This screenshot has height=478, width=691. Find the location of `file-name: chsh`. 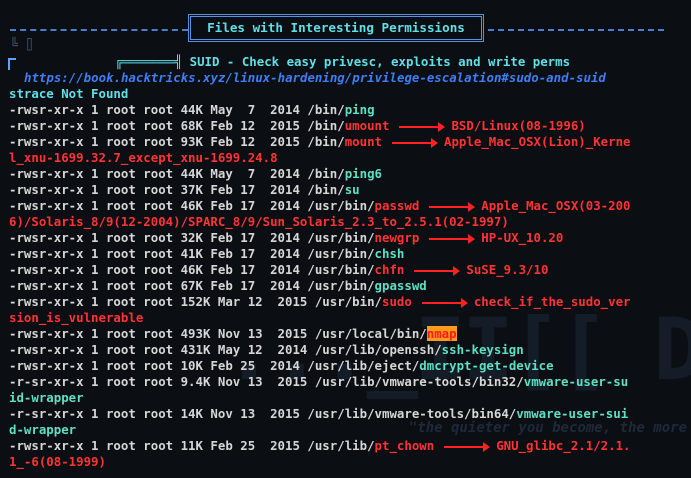

file-name: chsh is located at coordinates (389, 253).